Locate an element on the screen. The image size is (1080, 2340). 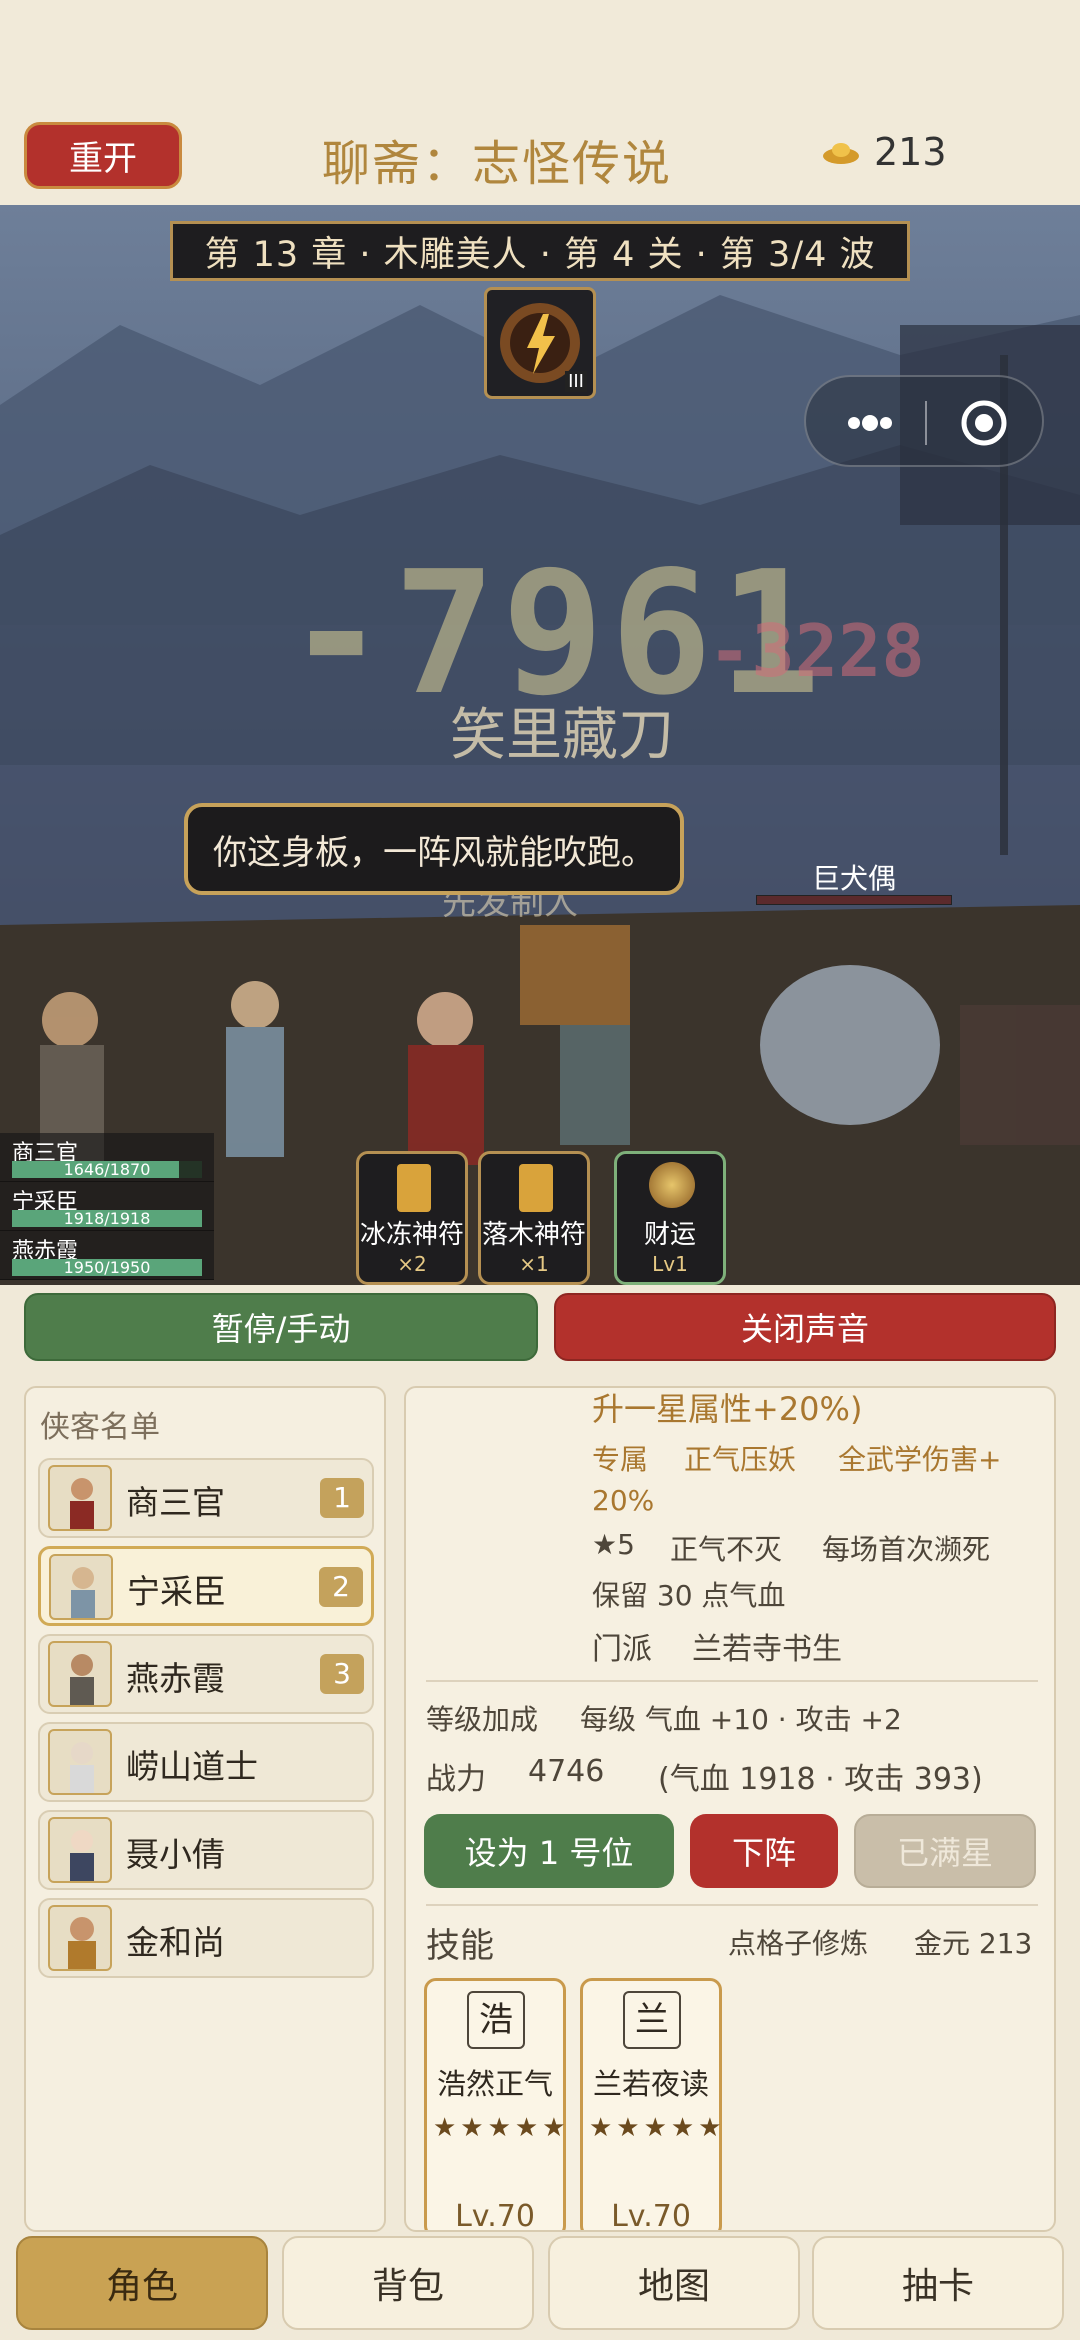
hero-name: 聂小倩 is located at coordinates (175, 1854).